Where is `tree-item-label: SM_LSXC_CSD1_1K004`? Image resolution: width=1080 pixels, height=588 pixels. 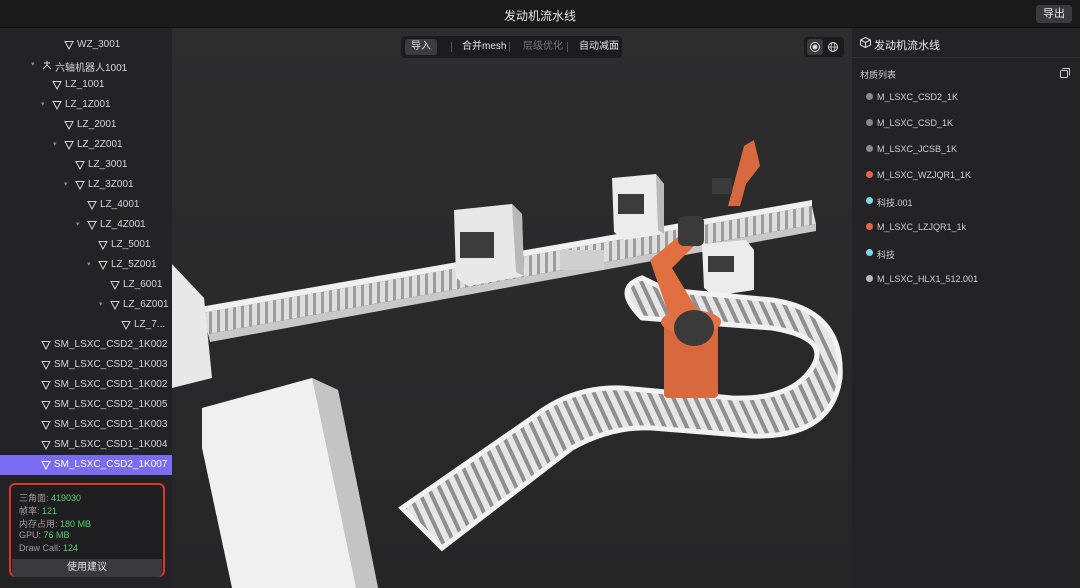 tree-item-label: SM_LSXC_CSD1_1K004 is located at coordinates (111, 444).